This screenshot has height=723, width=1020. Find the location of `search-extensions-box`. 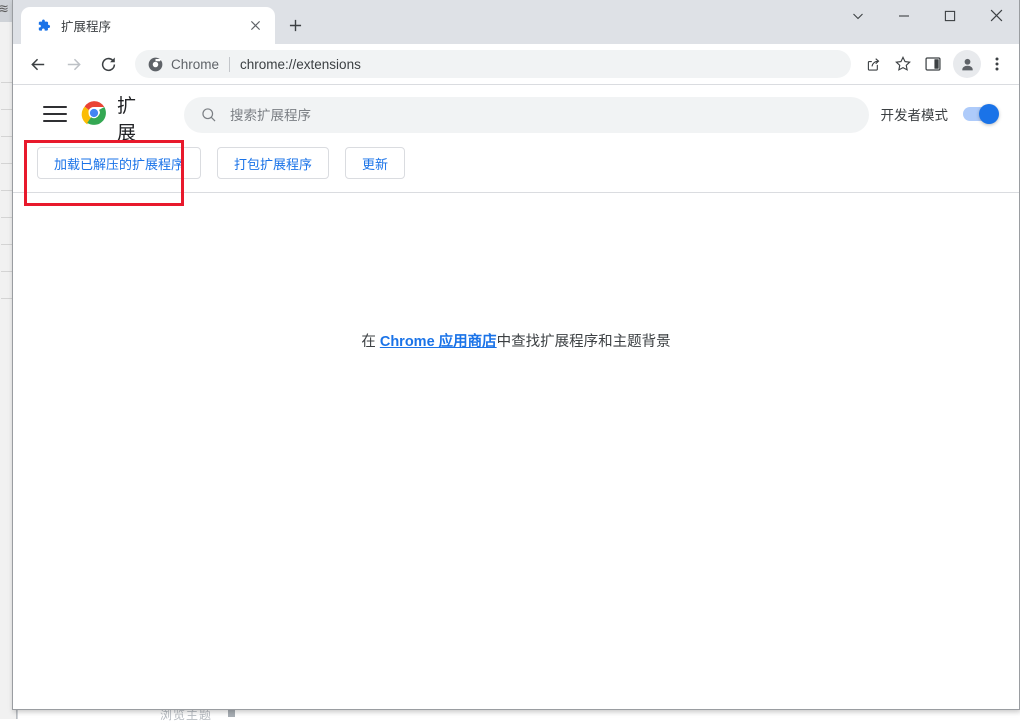

search-extensions-box is located at coordinates (526, 115).